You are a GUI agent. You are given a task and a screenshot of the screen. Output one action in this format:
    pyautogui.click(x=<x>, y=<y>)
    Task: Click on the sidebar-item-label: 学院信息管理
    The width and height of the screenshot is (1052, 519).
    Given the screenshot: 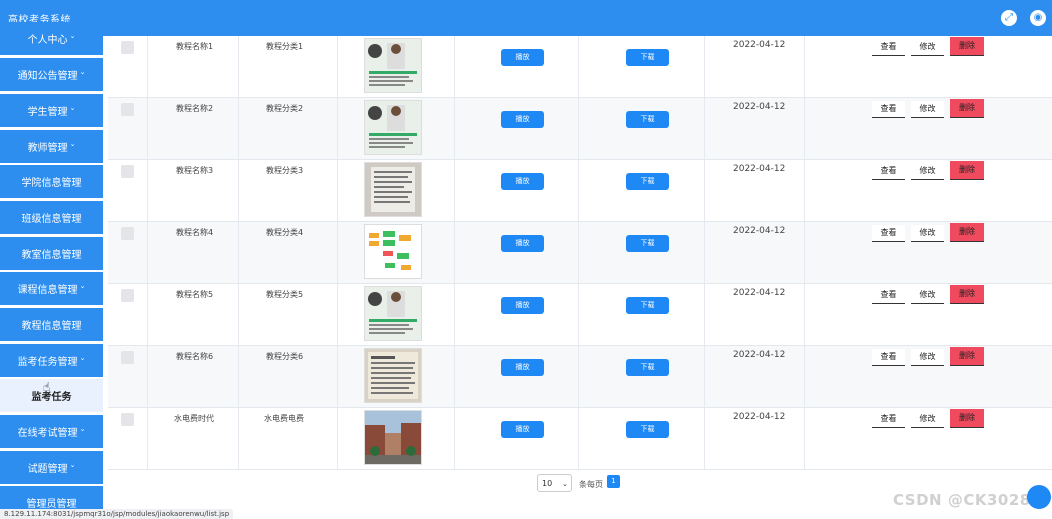 What is the action you would take?
    pyautogui.click(x=51, y=183)
    